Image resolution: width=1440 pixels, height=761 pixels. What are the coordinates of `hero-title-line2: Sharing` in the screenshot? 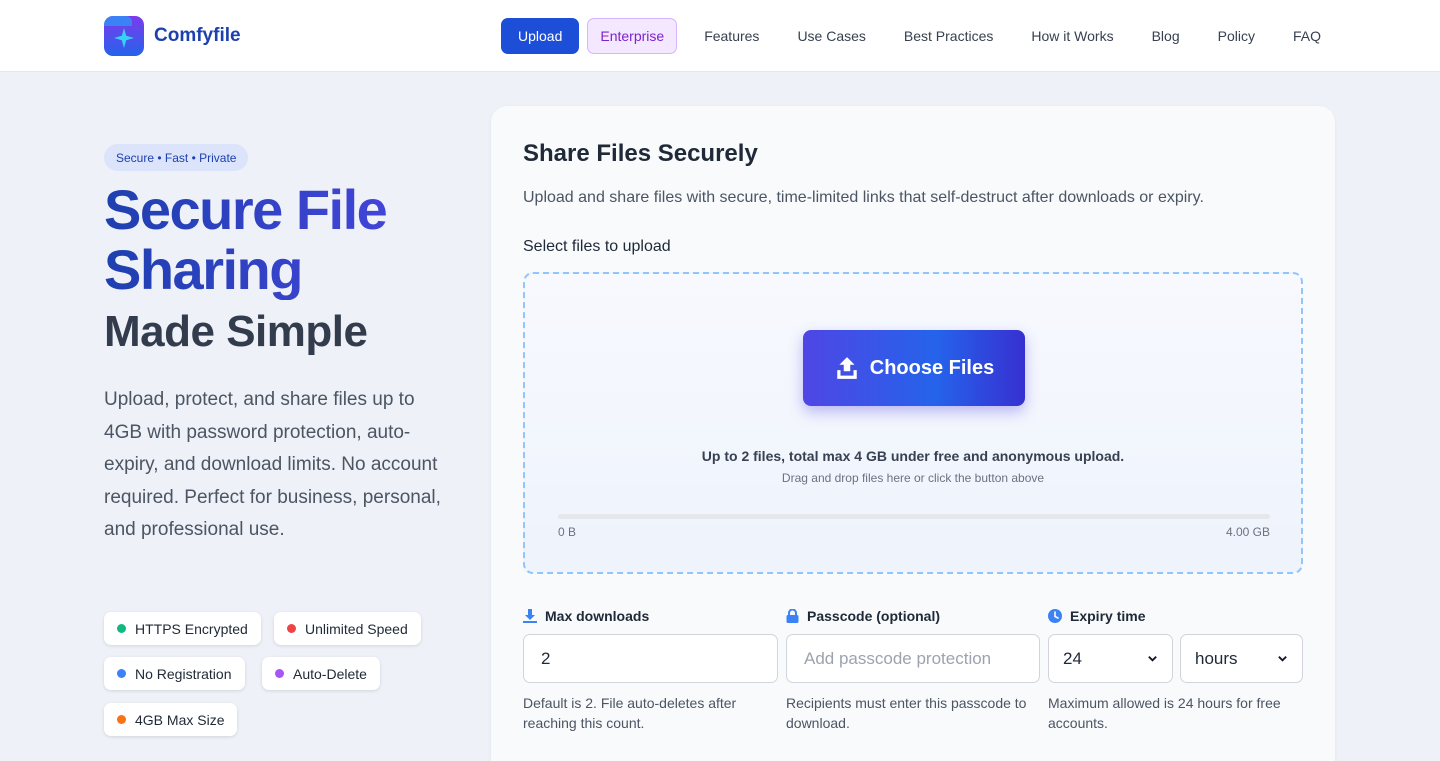 It's located at (294, 270).